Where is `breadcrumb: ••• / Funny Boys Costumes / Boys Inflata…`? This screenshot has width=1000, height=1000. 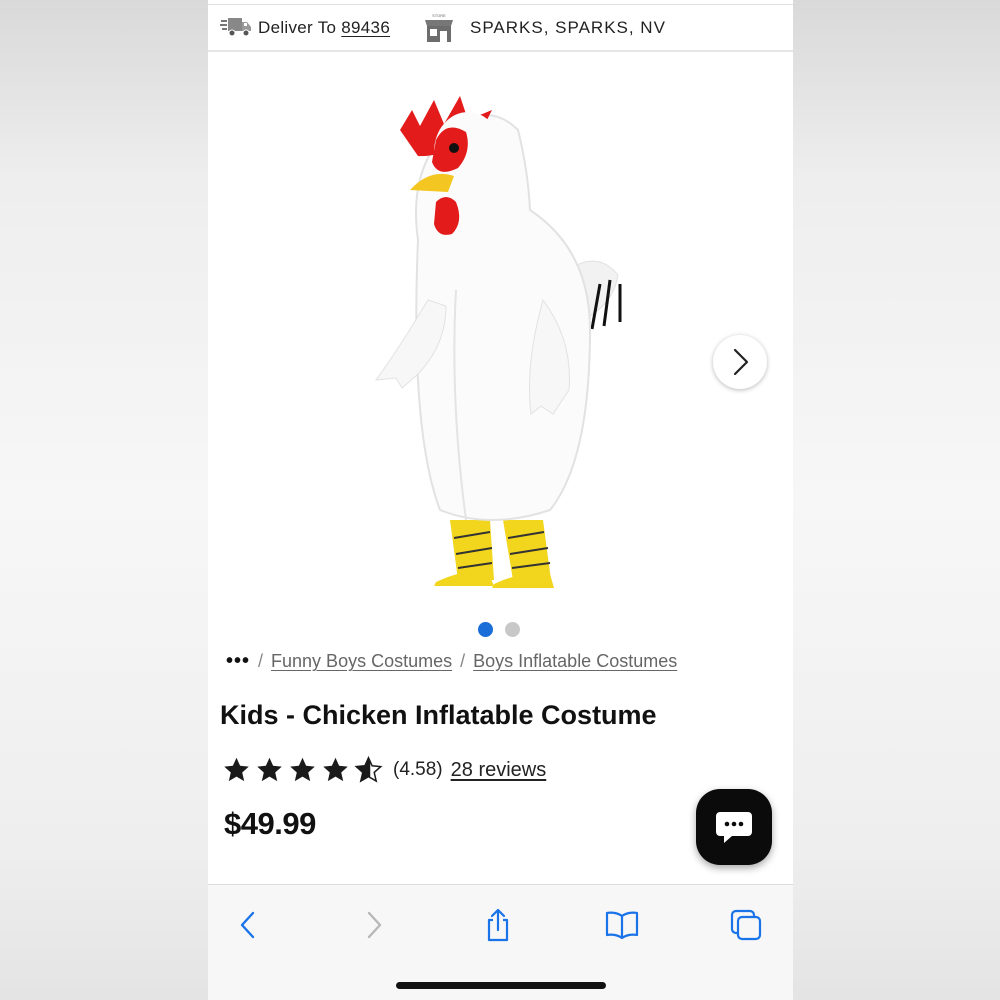
breadcrumb: ••• / Funny Boys Costumes / Boys Inflata… is located at coordinates (455, 661).